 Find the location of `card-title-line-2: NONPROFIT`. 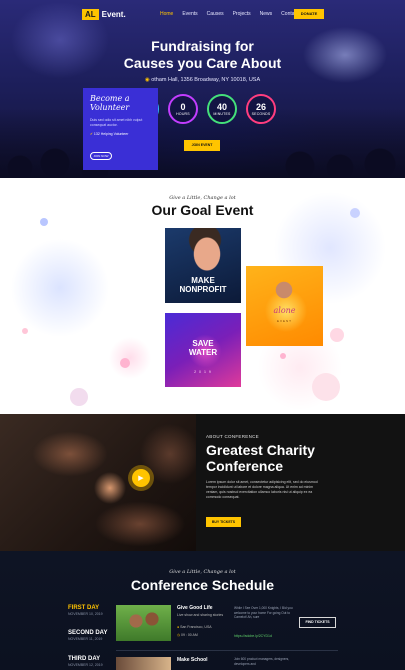

card-title-line-2: NONPROFIT is located at coordinates (203, 289).